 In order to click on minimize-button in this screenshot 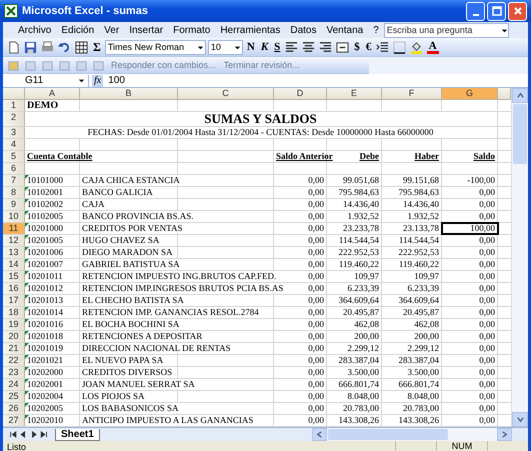, I will do `click(475, 11)`.